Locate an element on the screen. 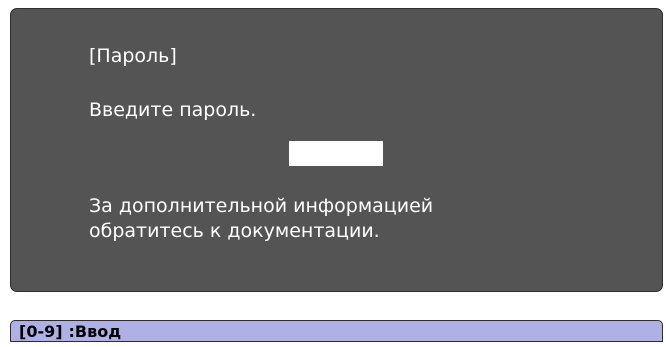 This screenshot has height=347, width=666. password-prompt: Введите пароль. is located at coordinates (173, 110).